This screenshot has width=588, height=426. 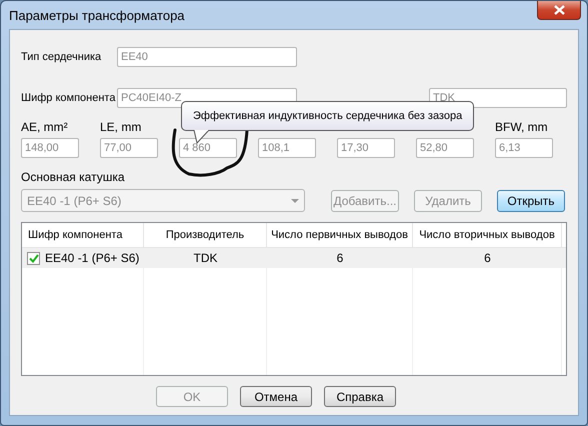 What do you see at coordinates (287, 148) in the screenshot?
I see `parameter-field: 108,1` at bounding box center [287, 148].